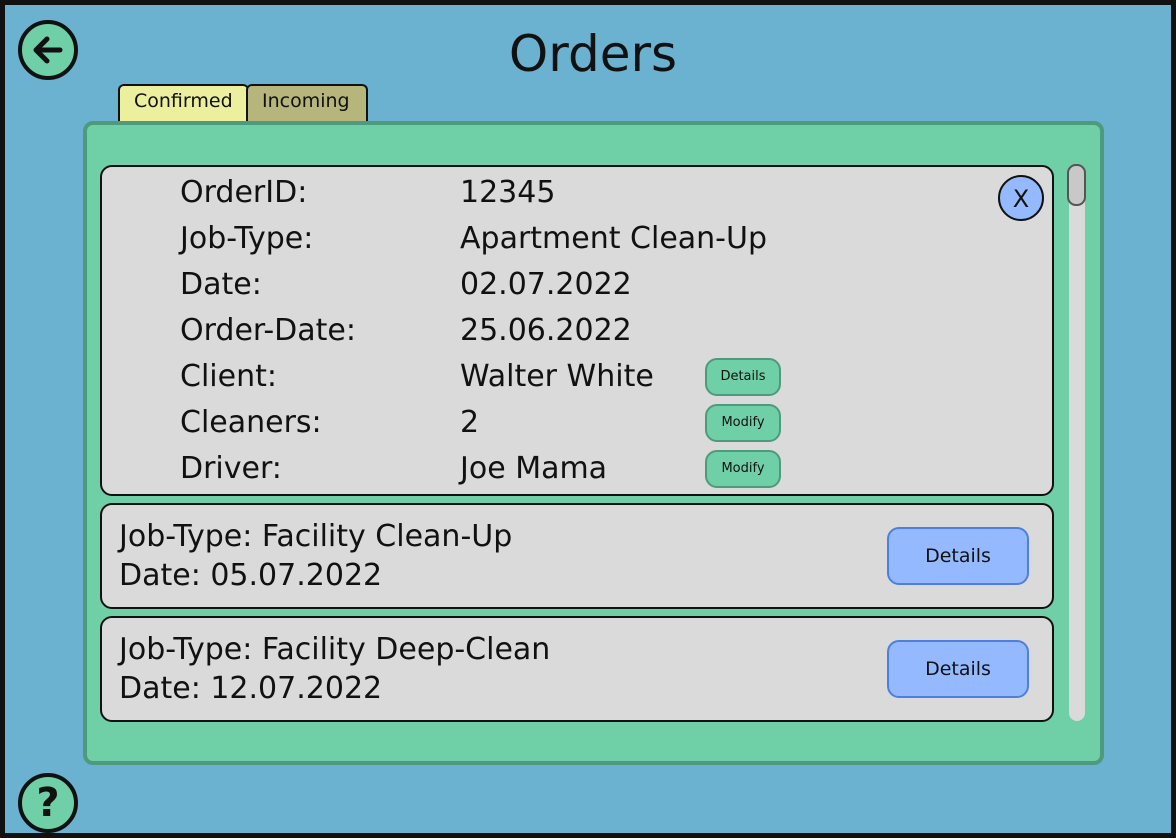 Image resolution: width=1176 pixels, height=838 pixels. What do you see at coordinates (546, 284) in the screenshot?
I see `date-value: 02.07.2022` at bounding box center [546, 284].